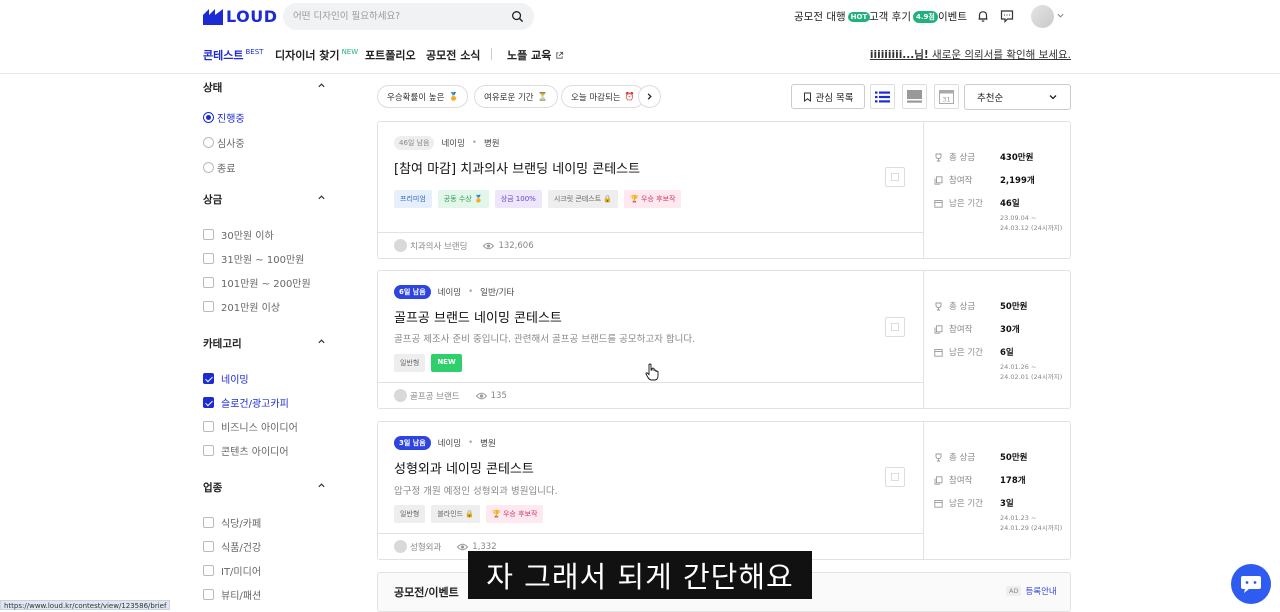  What do you see at coordinates (1031, 372) in the screenshot?
I see `period-dates: 24.01.26 ~ 24.02.01 (24시까지)` at bounding box center [1031, 372].